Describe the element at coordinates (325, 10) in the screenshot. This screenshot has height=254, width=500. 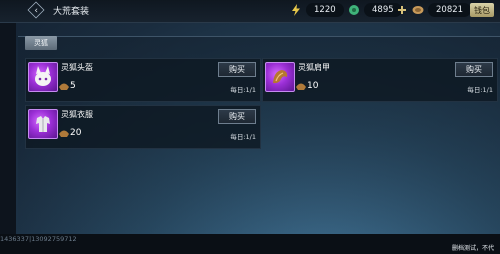
I see `lightning-value: 1220` at that location.